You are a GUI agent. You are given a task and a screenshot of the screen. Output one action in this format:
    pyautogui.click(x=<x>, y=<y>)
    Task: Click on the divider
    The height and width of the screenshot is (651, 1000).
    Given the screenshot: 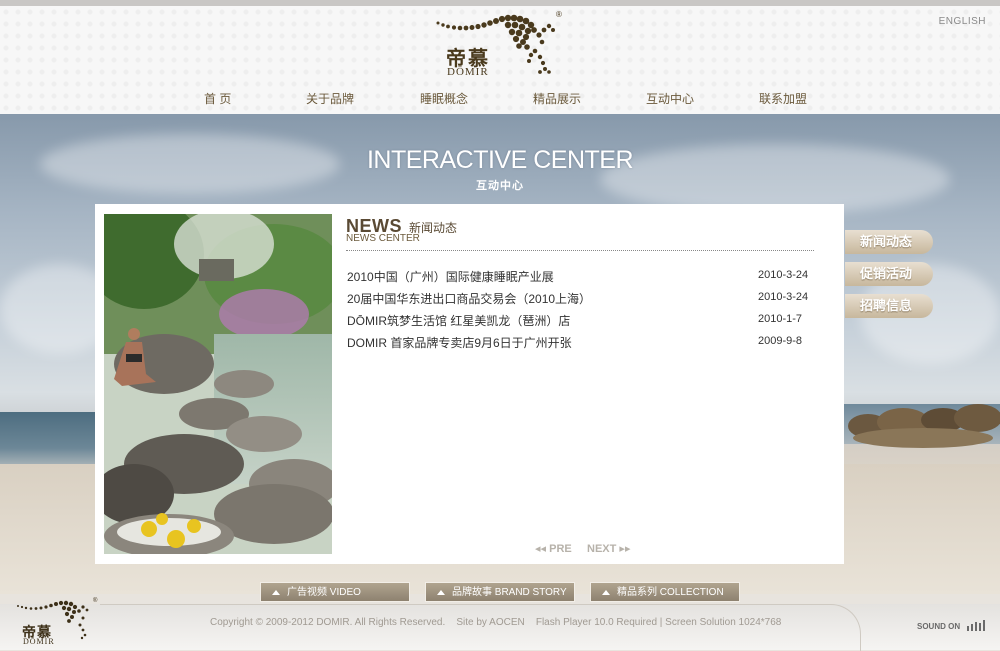 What is the action you would take?
    pyautogui.click(x=580, y=250)
    